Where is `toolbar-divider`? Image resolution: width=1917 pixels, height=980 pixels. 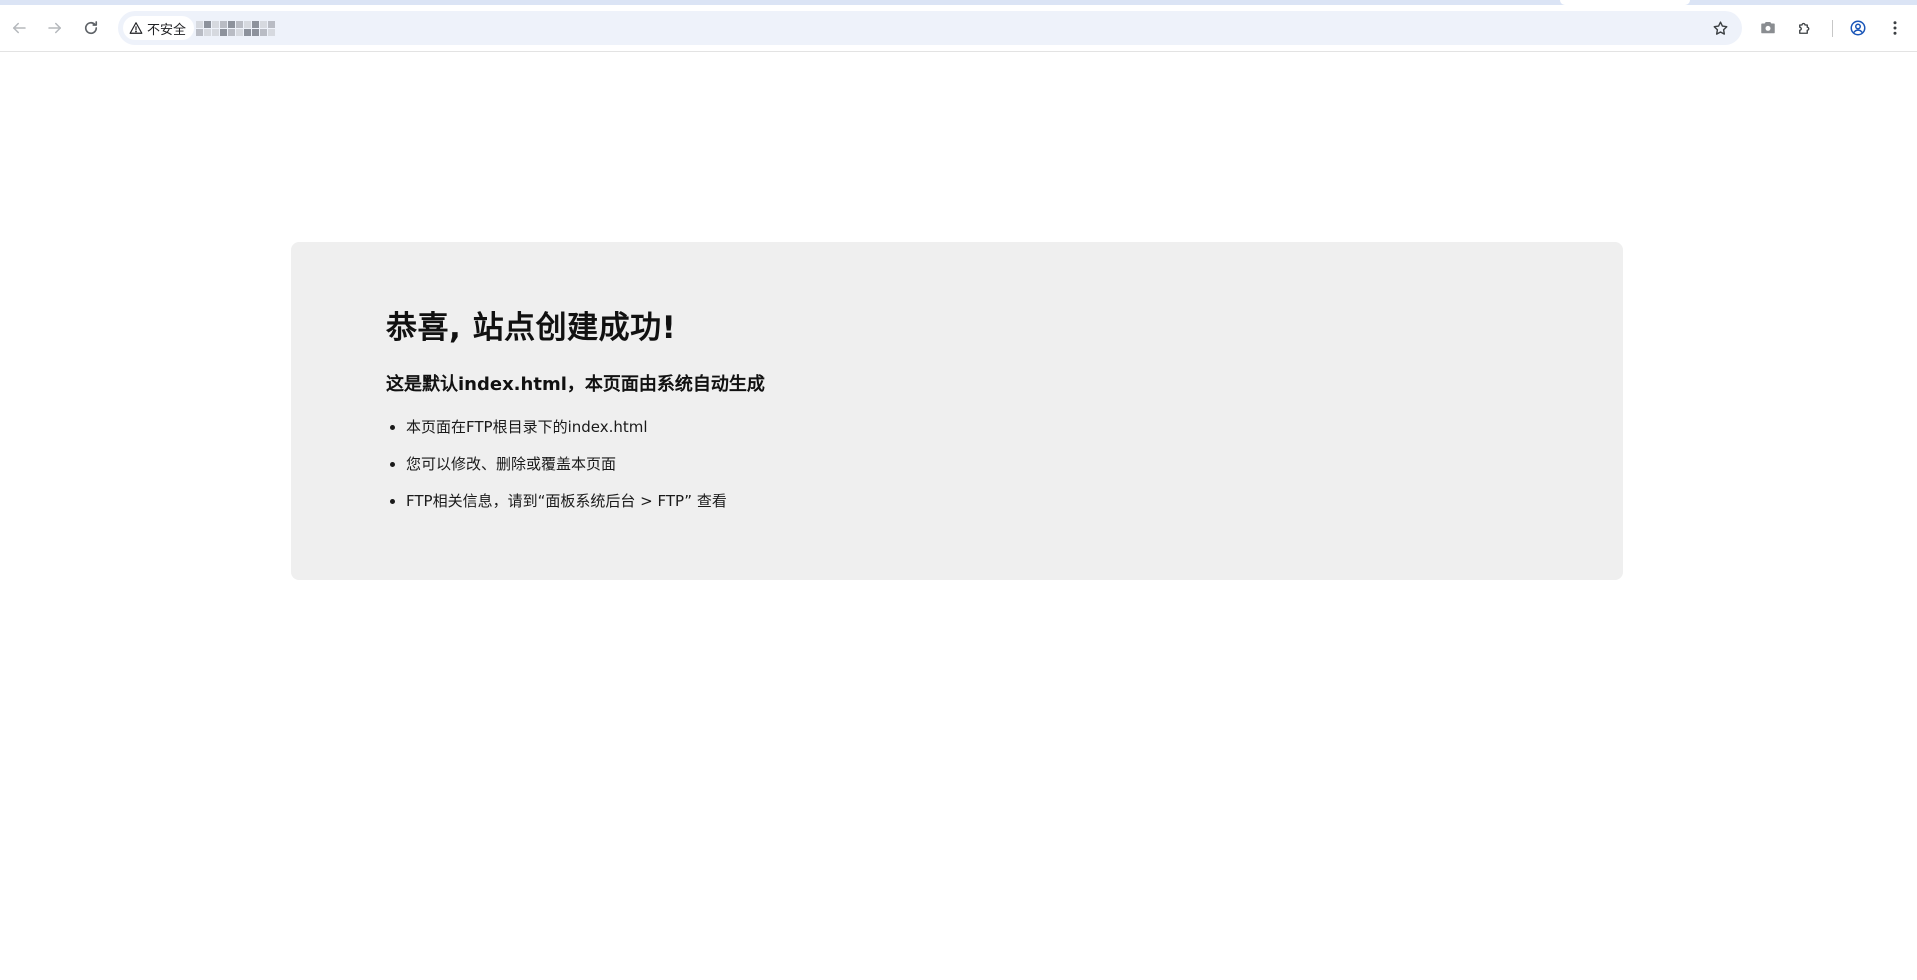 toolbar-divider is located at coordinates (1832, 28).